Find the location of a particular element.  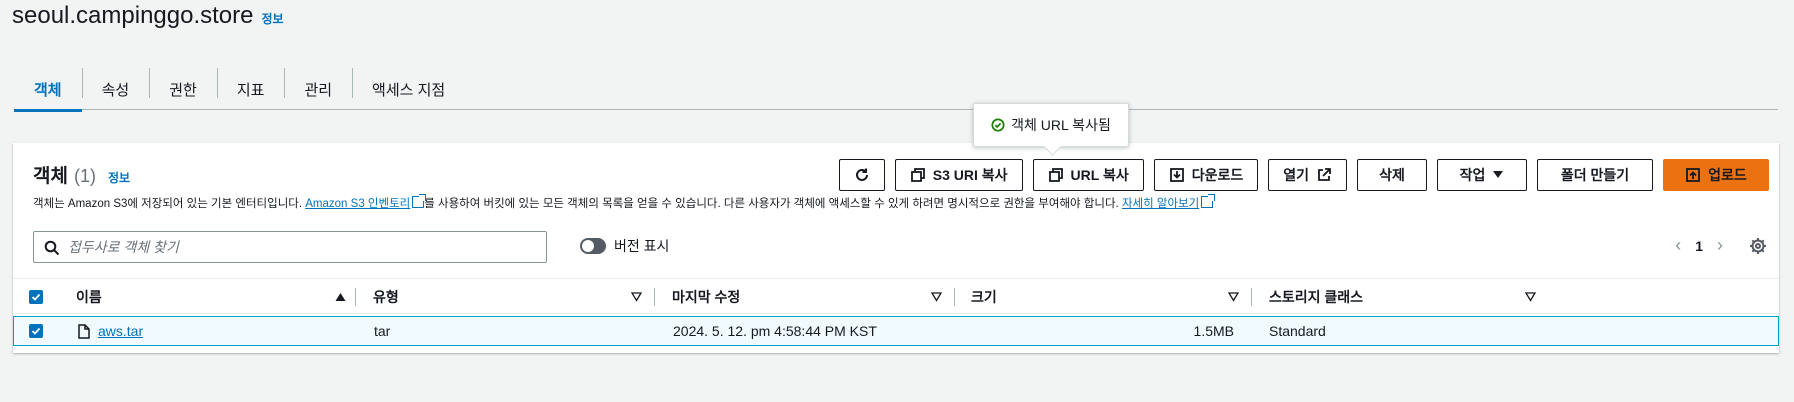

desc-text-1: 객체는 Amazon S3에 저장되어 있는 기본 엔터티입니다. is located at coordinates (169, 204).